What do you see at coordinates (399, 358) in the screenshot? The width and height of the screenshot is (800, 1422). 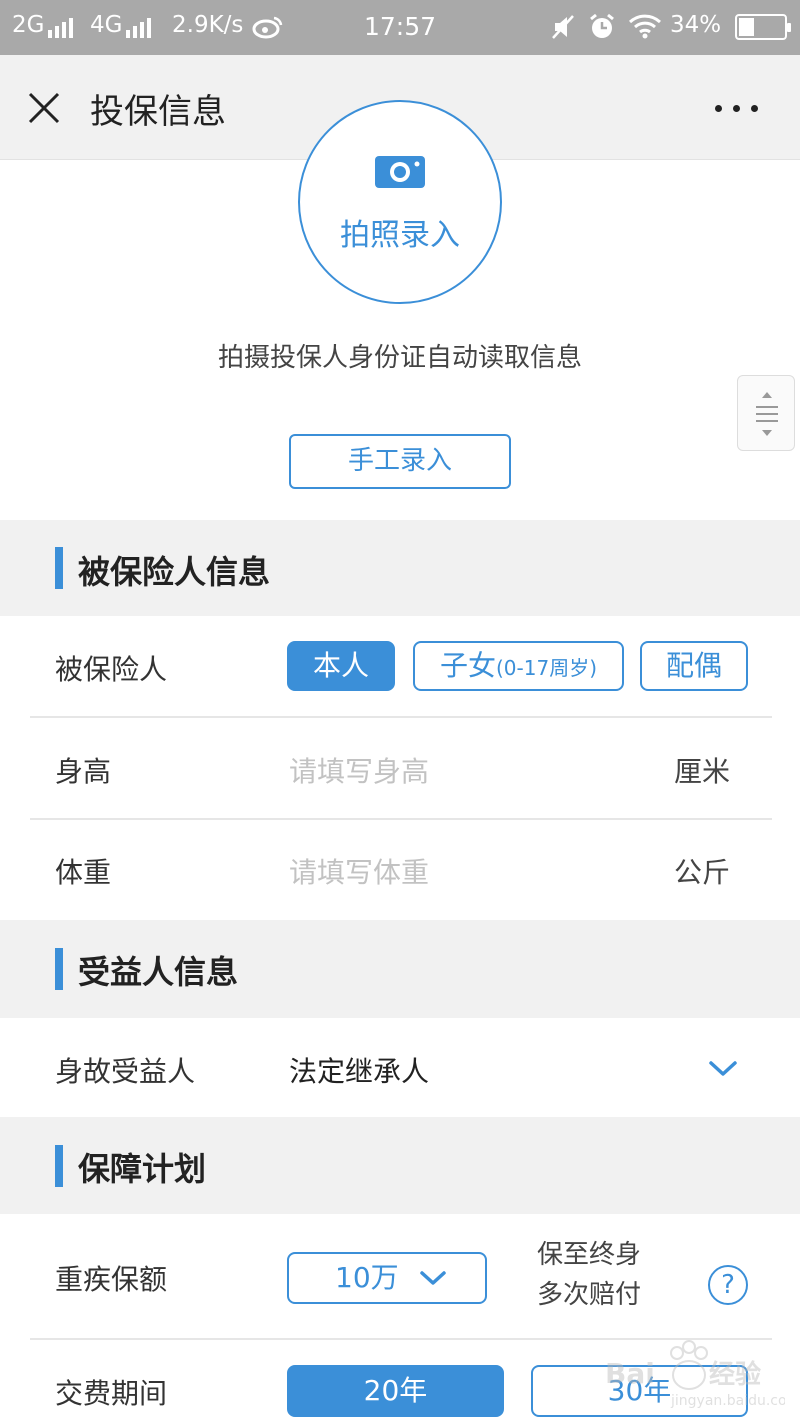 I see `photo-entry-description: 拍摄投保人身份证自动读取信息` at bounding box center [399, 358].